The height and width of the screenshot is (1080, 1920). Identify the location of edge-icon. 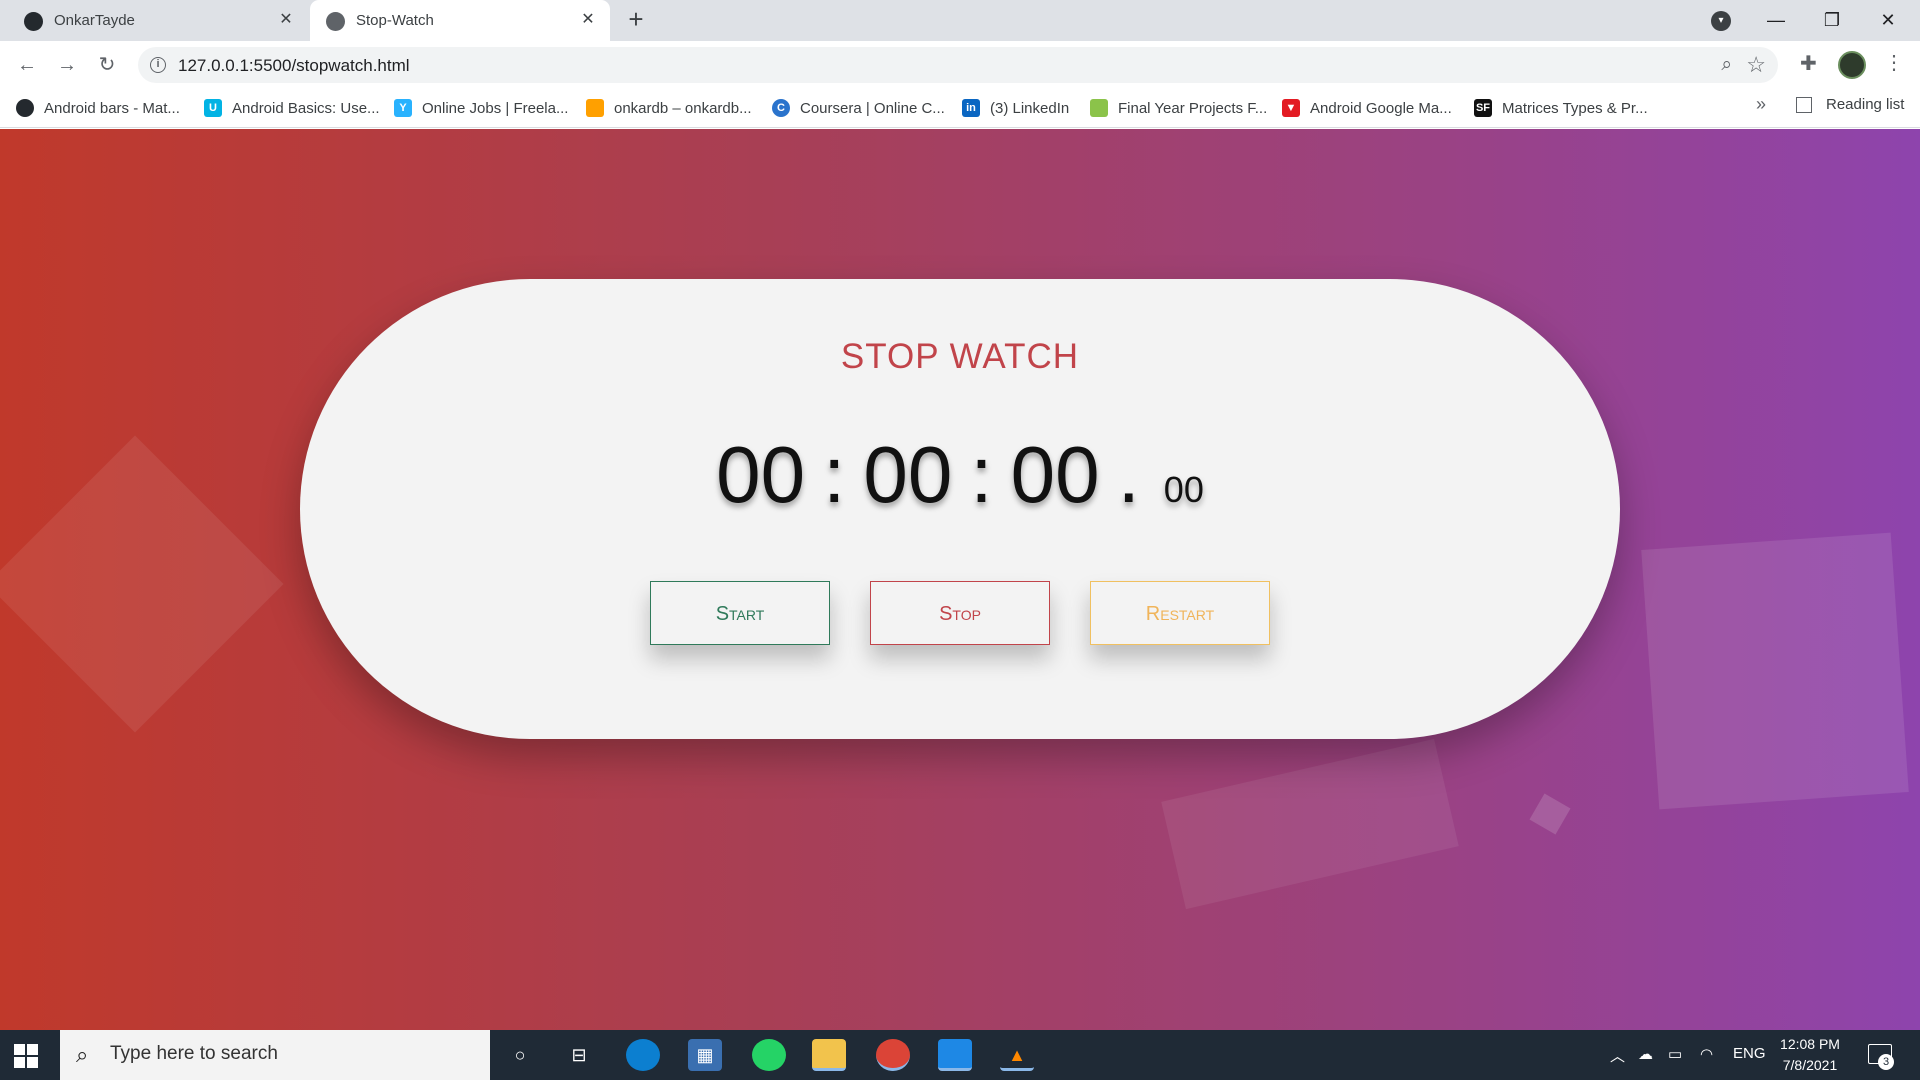
(643, 1055).